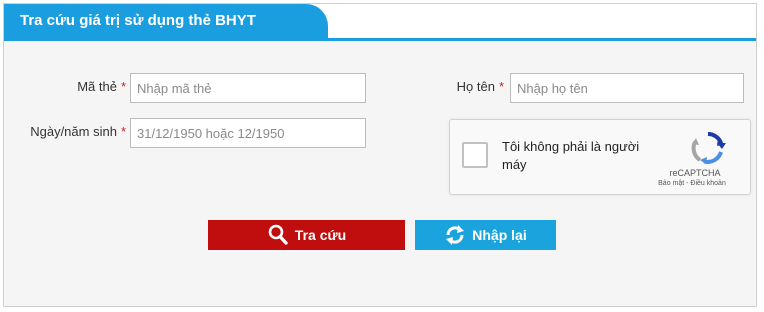 This screenshot has width=764, height=312. What do you see at coordinates (65, 86) in the screenshot?
I see `card-number-label: Mã thẻ *` at bounding box center [65, 86].